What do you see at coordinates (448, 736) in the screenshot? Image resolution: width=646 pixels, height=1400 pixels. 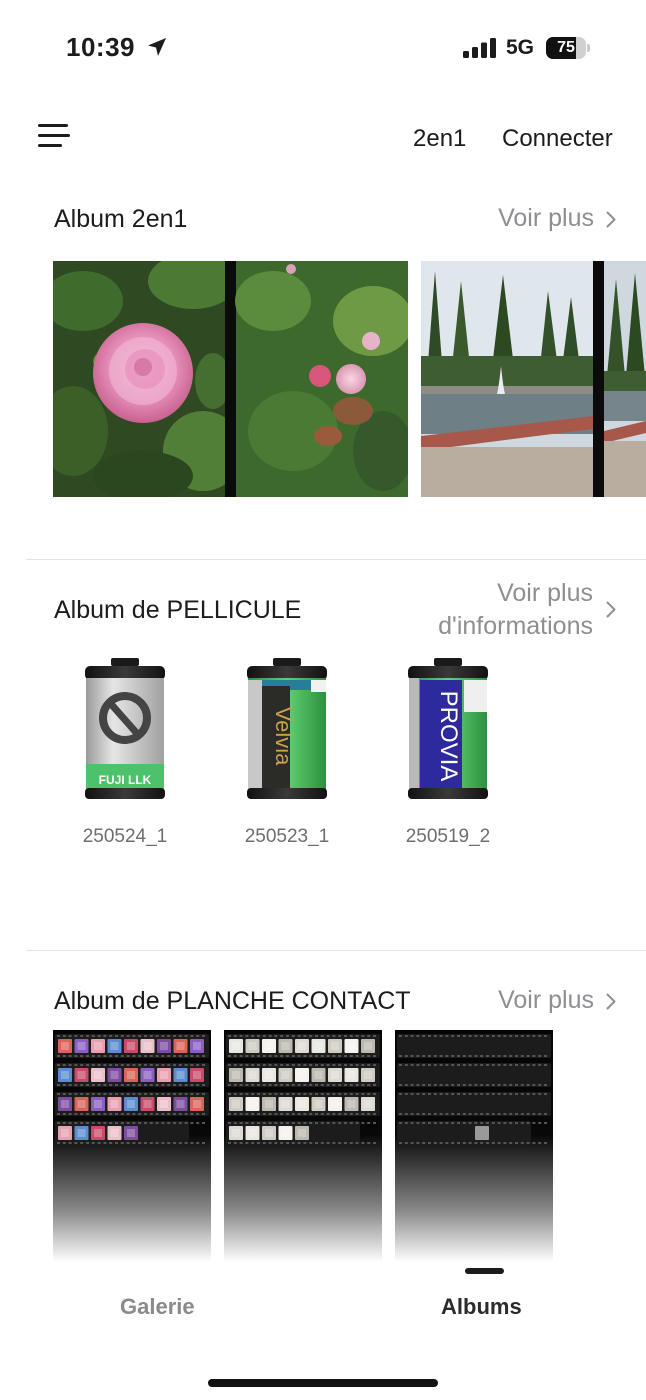 I see `film-brand: PROVIA` at bounding box center [448, 736].